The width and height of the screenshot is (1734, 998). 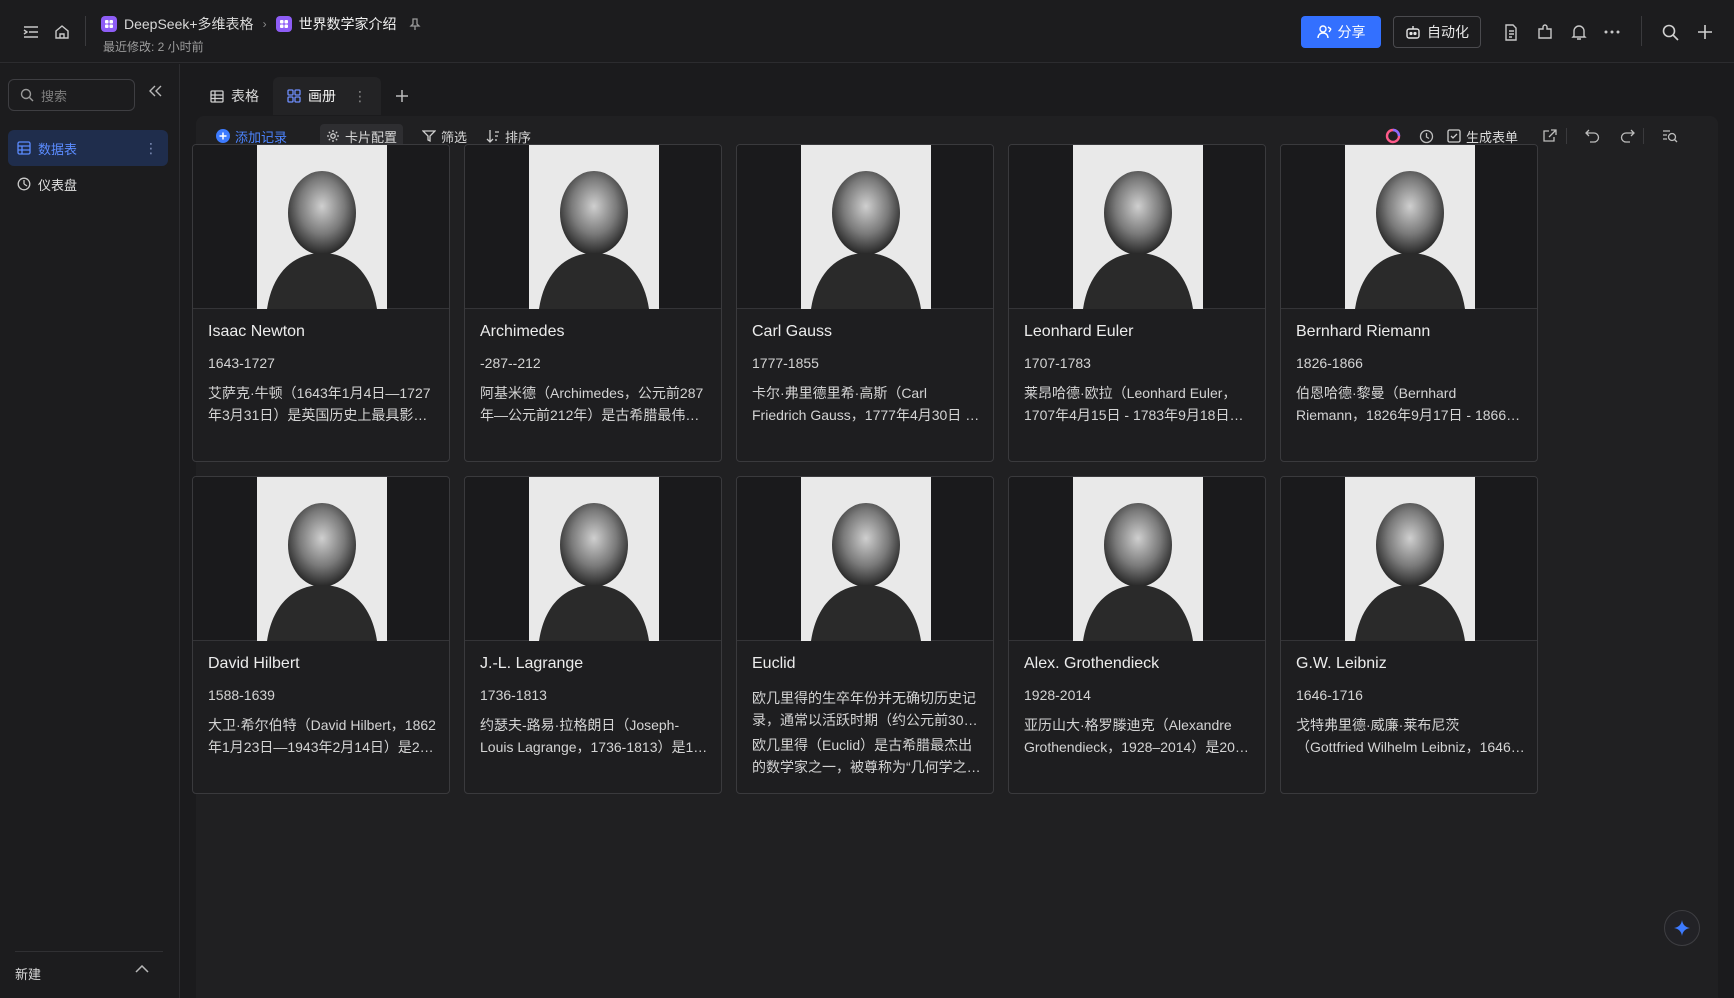 What do you see at coordinates (28, 973) in the screenshot?
I see `new-button: 新建` at bounding box center [28, 973].